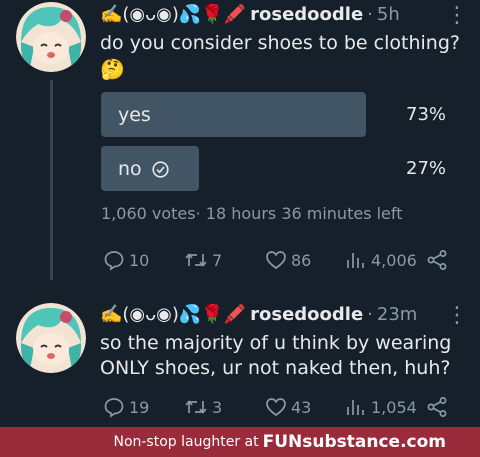 Image resolution: width=480 pixels, height=457 pixels. I want to click on reply-count: 19, so click(139, 407).